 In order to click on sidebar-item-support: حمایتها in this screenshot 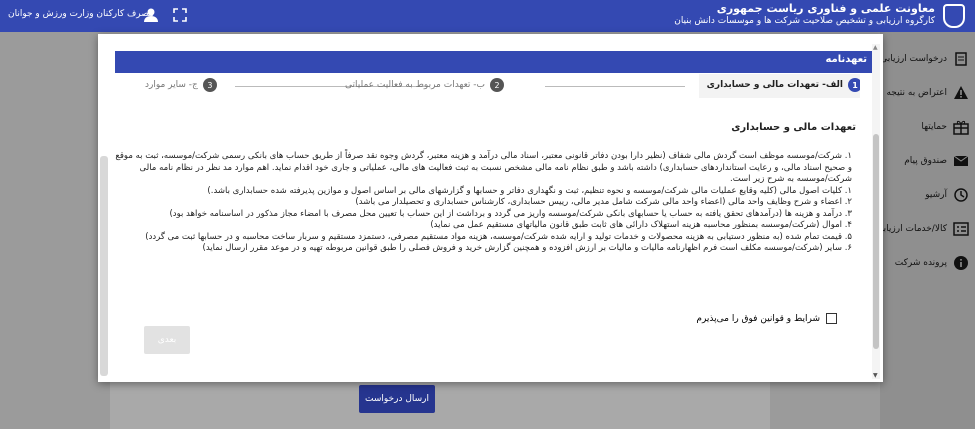, I will do `click(927, 127)`.